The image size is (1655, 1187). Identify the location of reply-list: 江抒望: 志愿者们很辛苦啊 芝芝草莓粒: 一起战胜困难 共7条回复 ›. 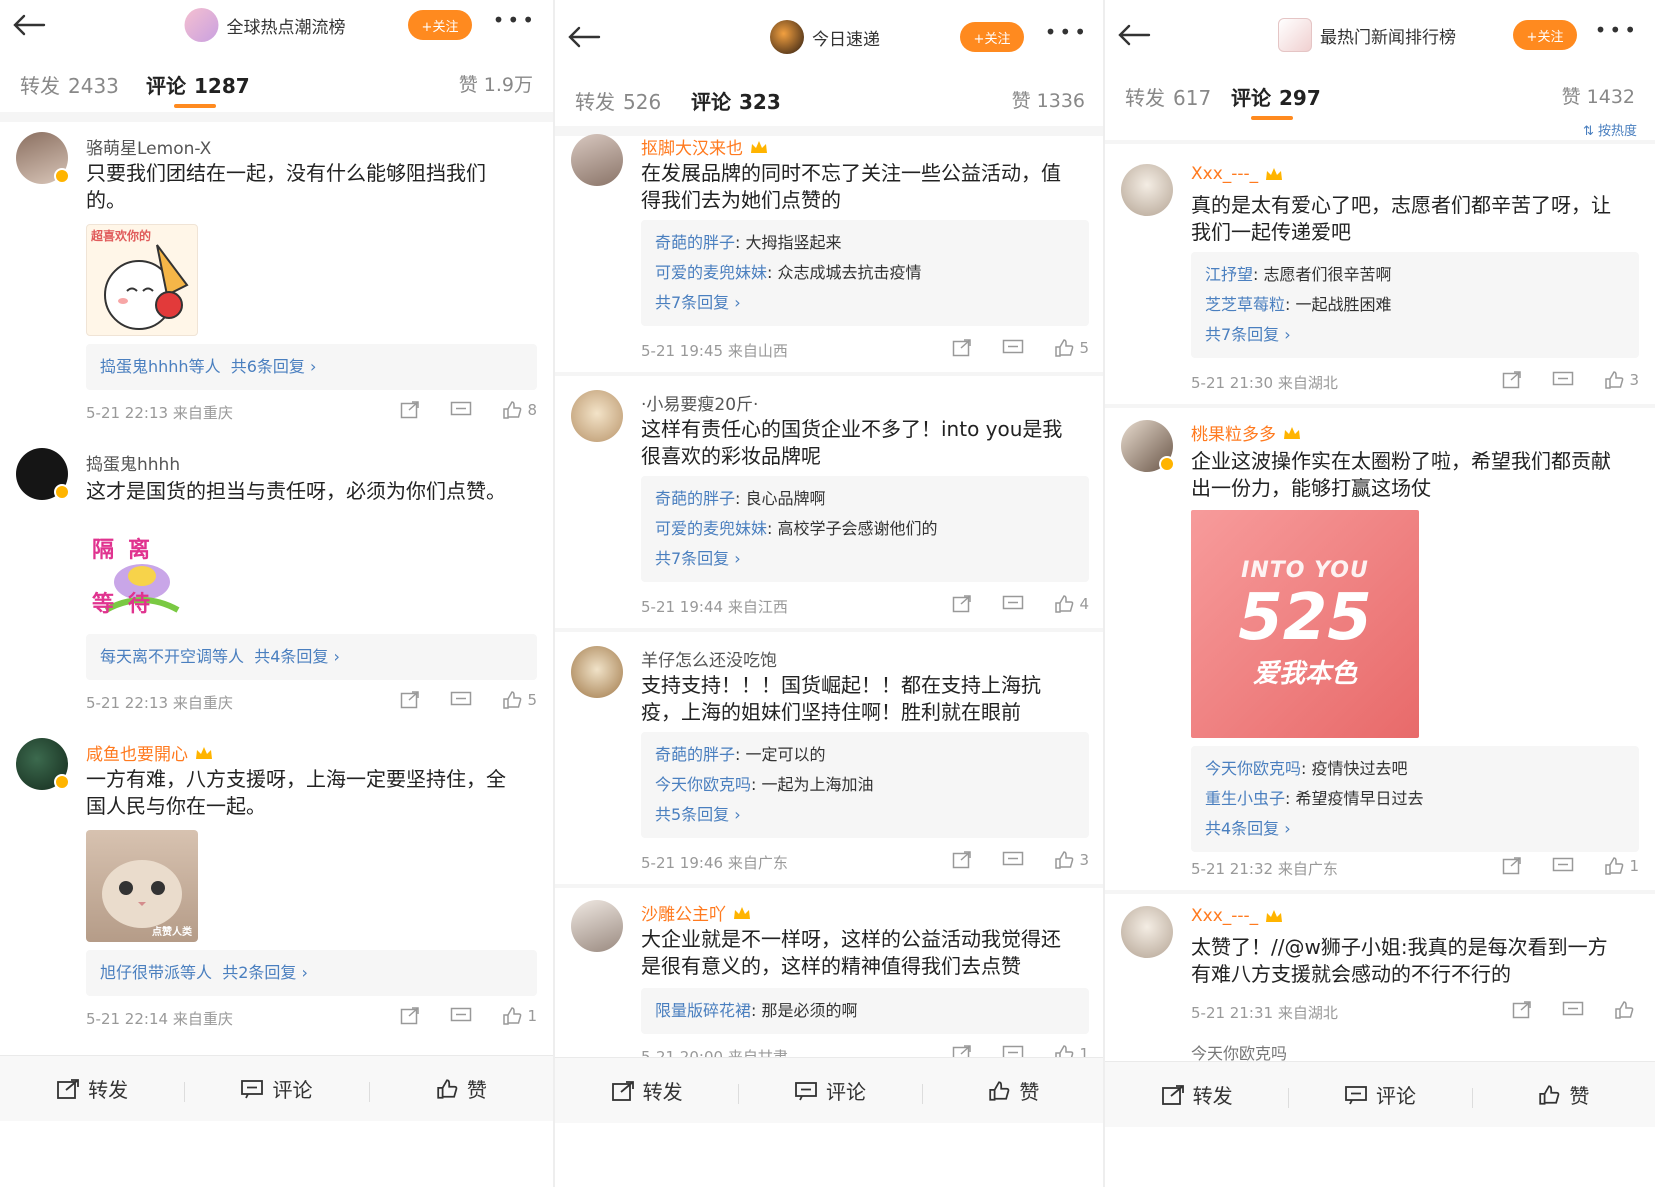
(1415, 305).